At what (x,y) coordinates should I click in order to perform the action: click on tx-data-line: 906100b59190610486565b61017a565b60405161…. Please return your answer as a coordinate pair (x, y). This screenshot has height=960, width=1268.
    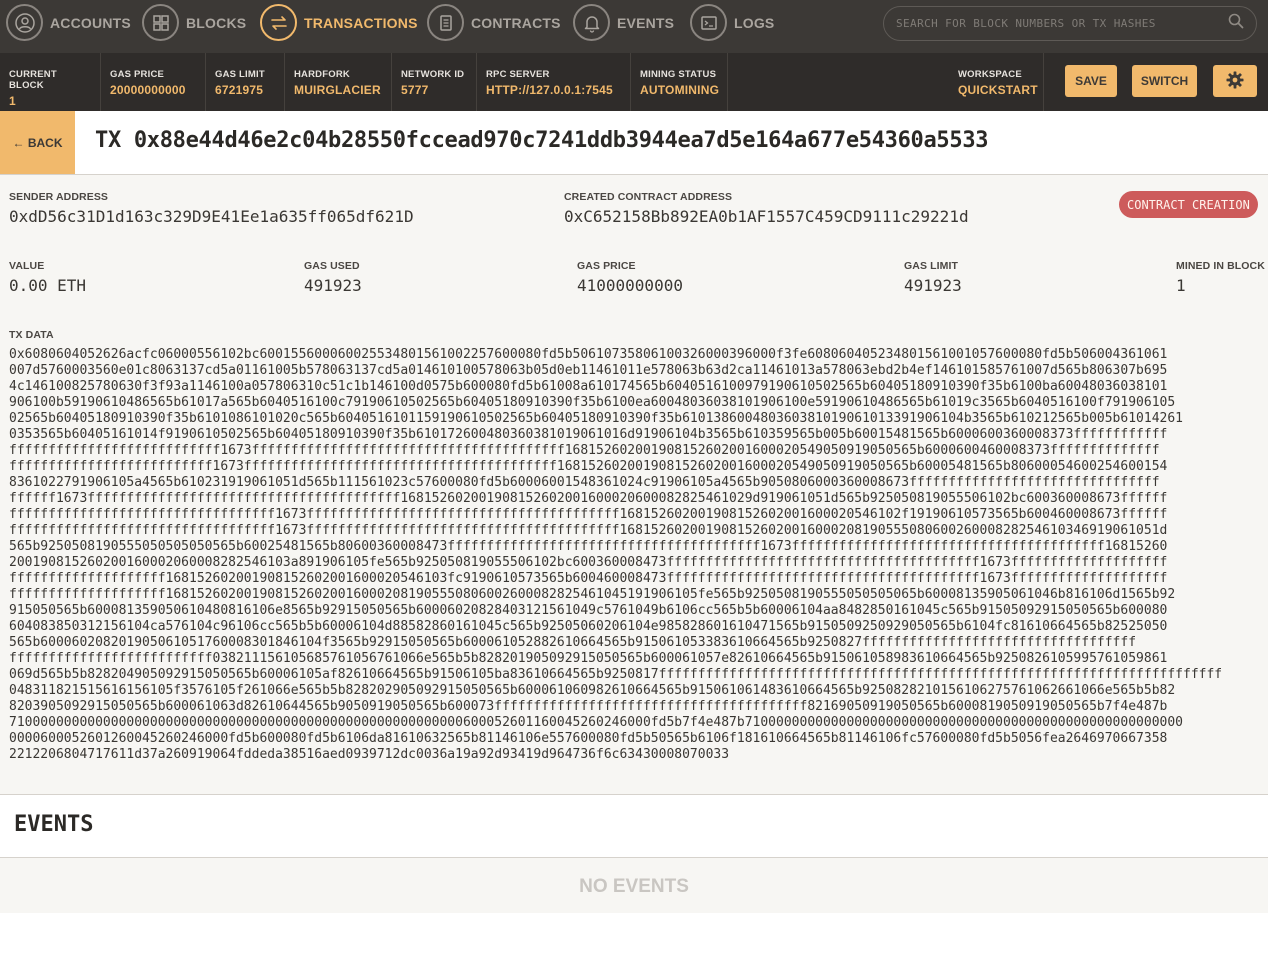
    Looking at the image, I should click on (592, 402).